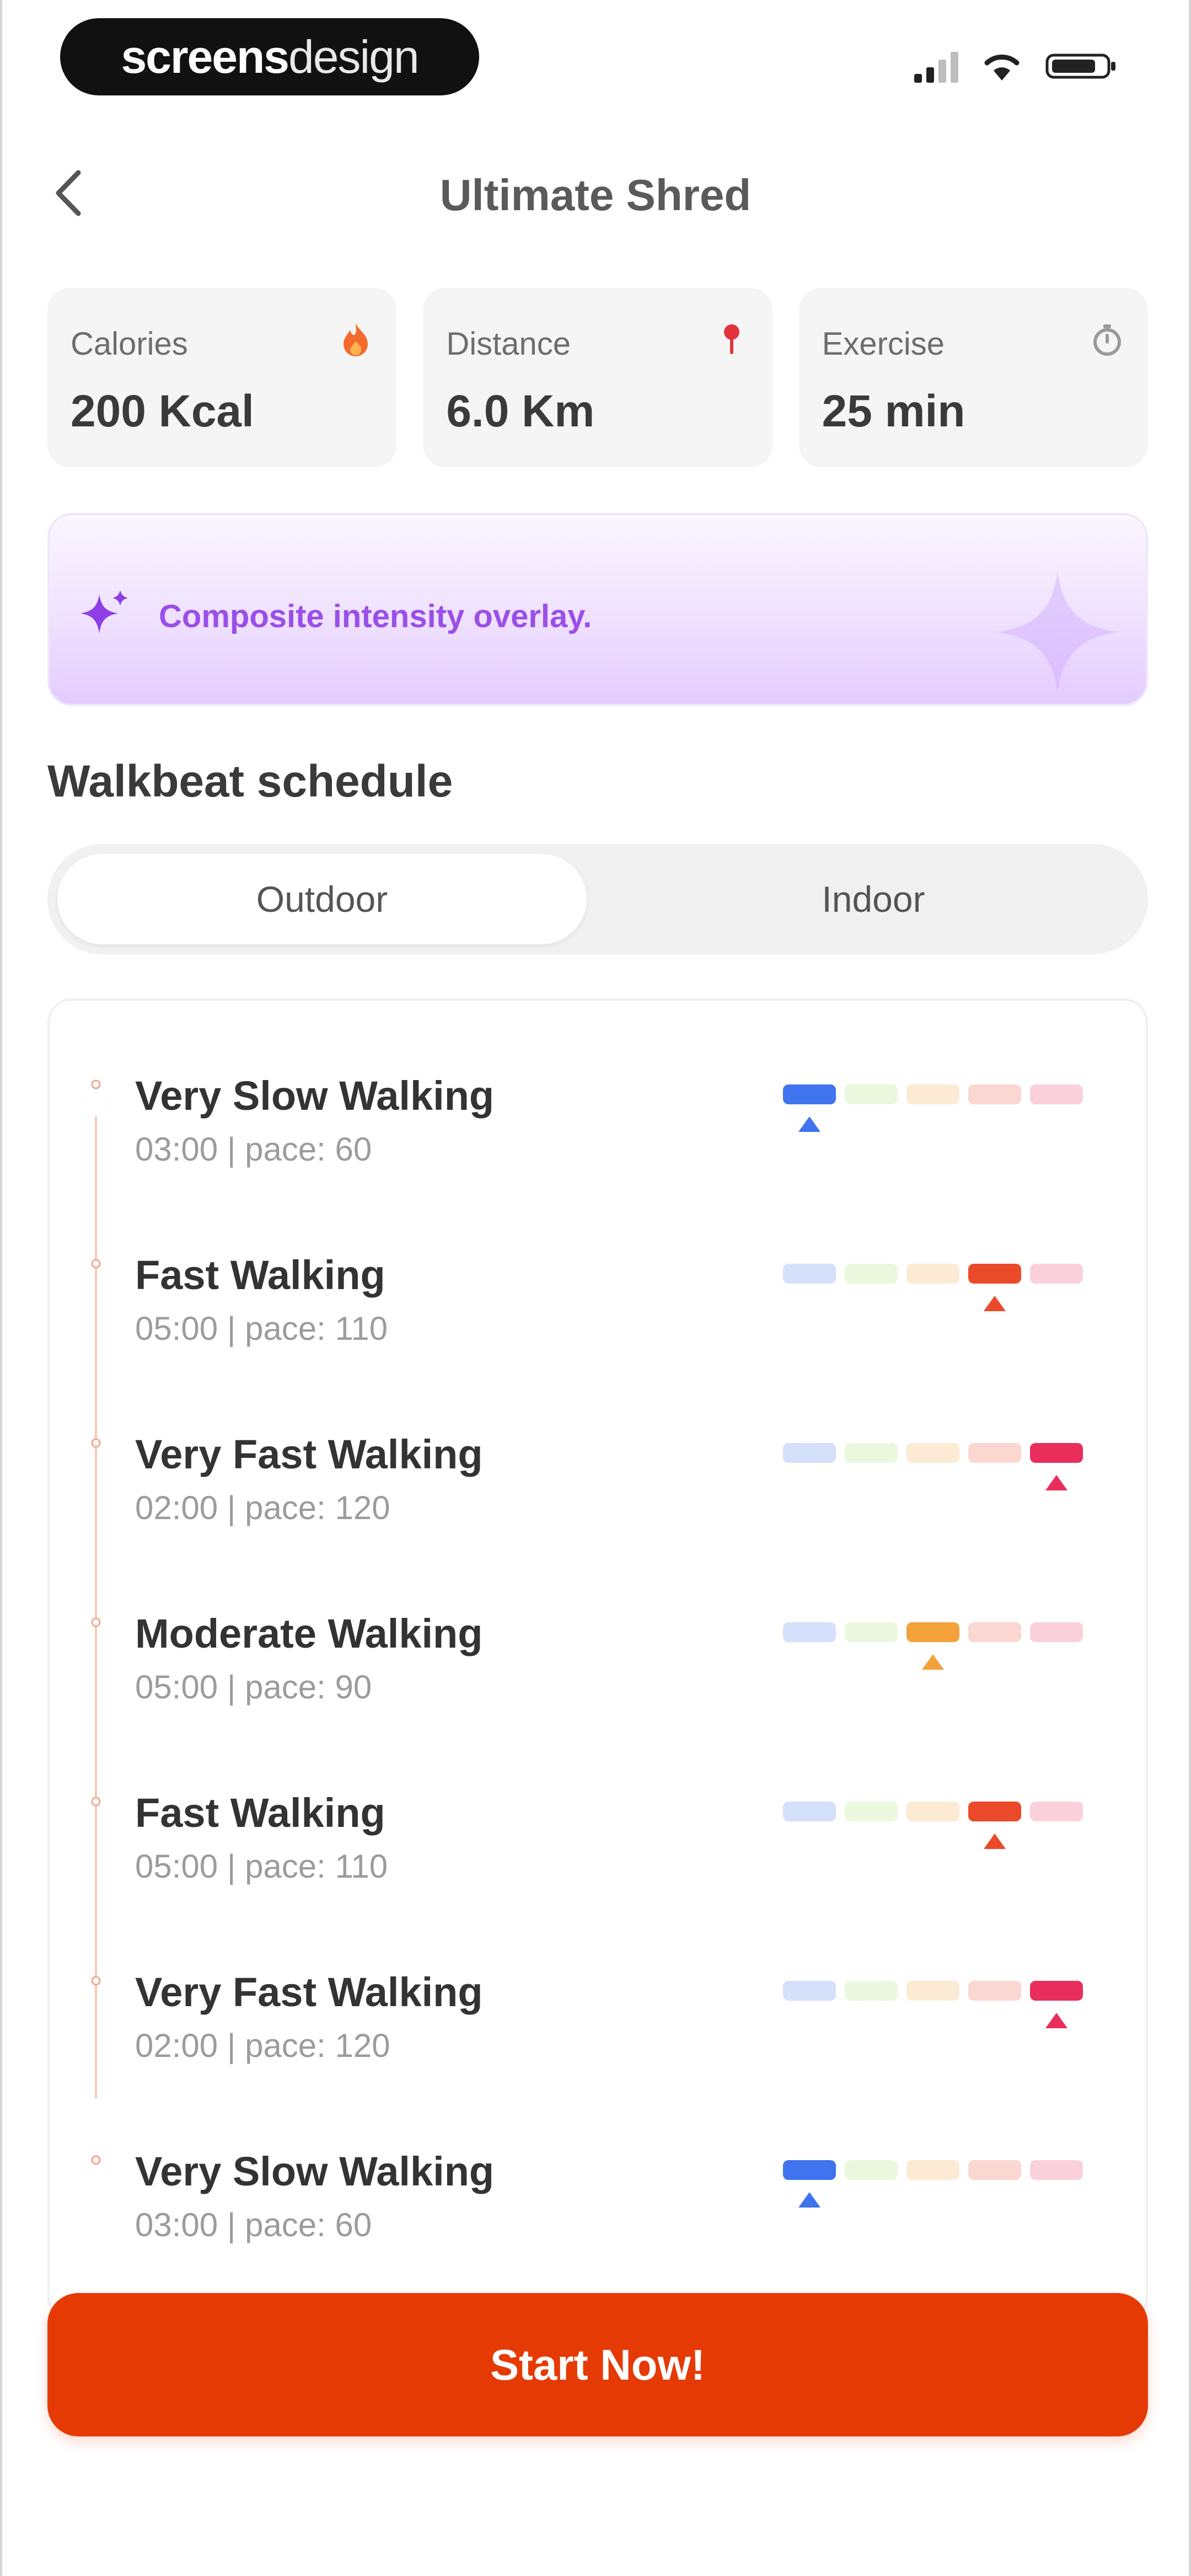  Describe the element at coordinates (874, 899) in the screenshot. I see `tab-indoor: Indoor` at that location.